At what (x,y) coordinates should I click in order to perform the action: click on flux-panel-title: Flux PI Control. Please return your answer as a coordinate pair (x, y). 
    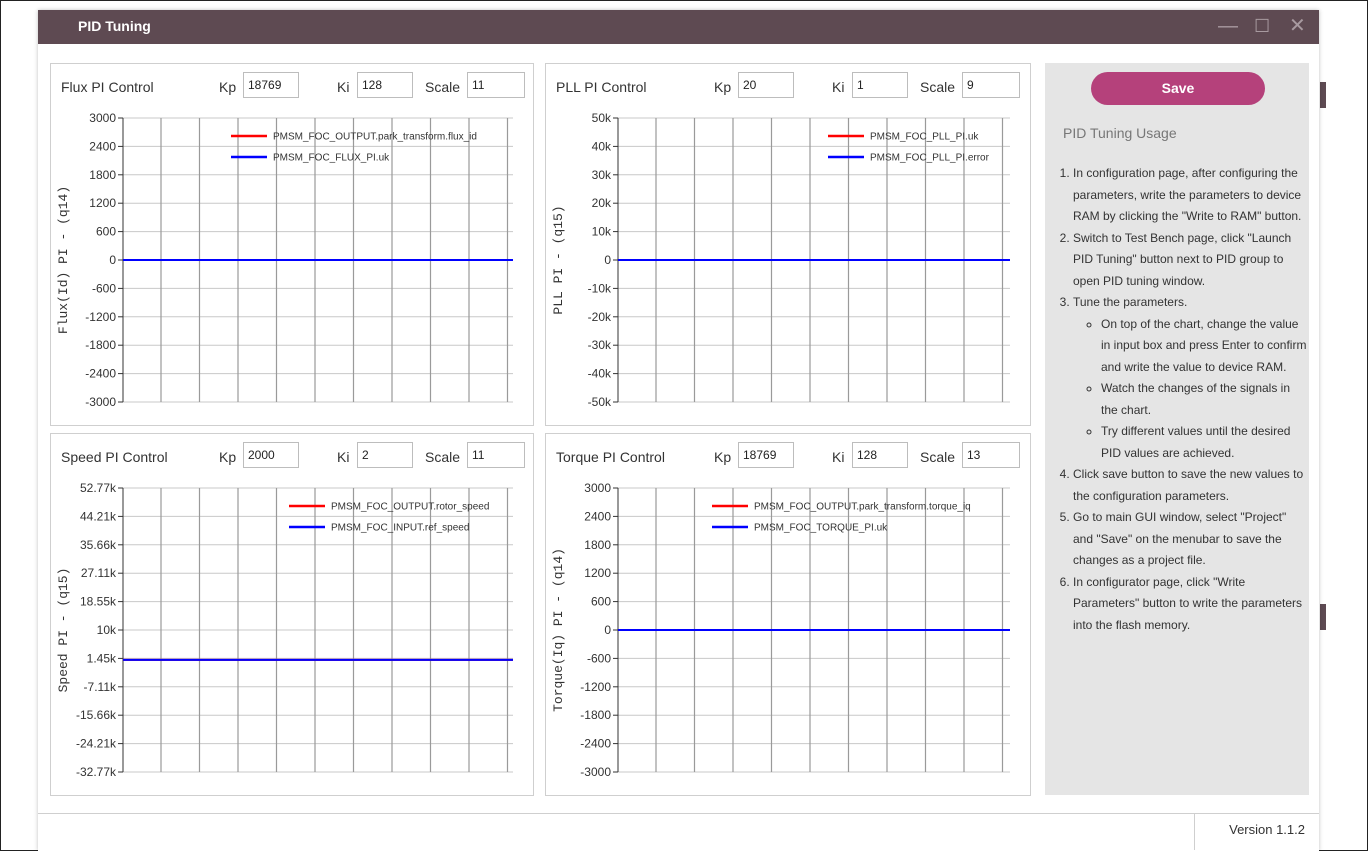
    Looking at the image, I should click on (107, 87).